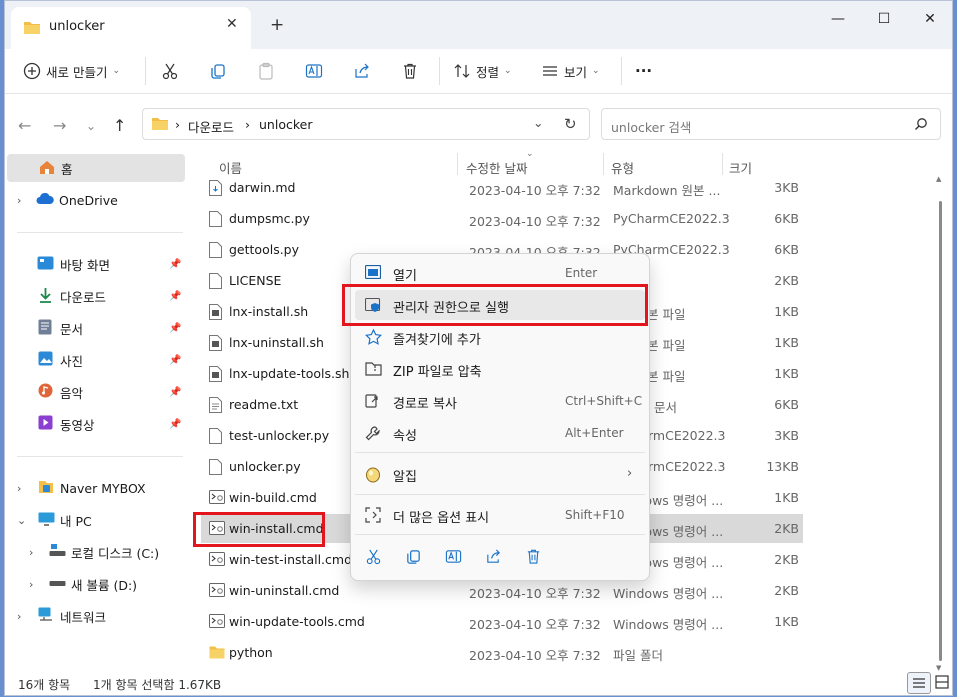 This screenshot has width=957, height=697. Describe the element at coordinates (500, 337) in the screenshot. I see `menu-item-add-favorites: 즐겨찾기에 추가` at that location.